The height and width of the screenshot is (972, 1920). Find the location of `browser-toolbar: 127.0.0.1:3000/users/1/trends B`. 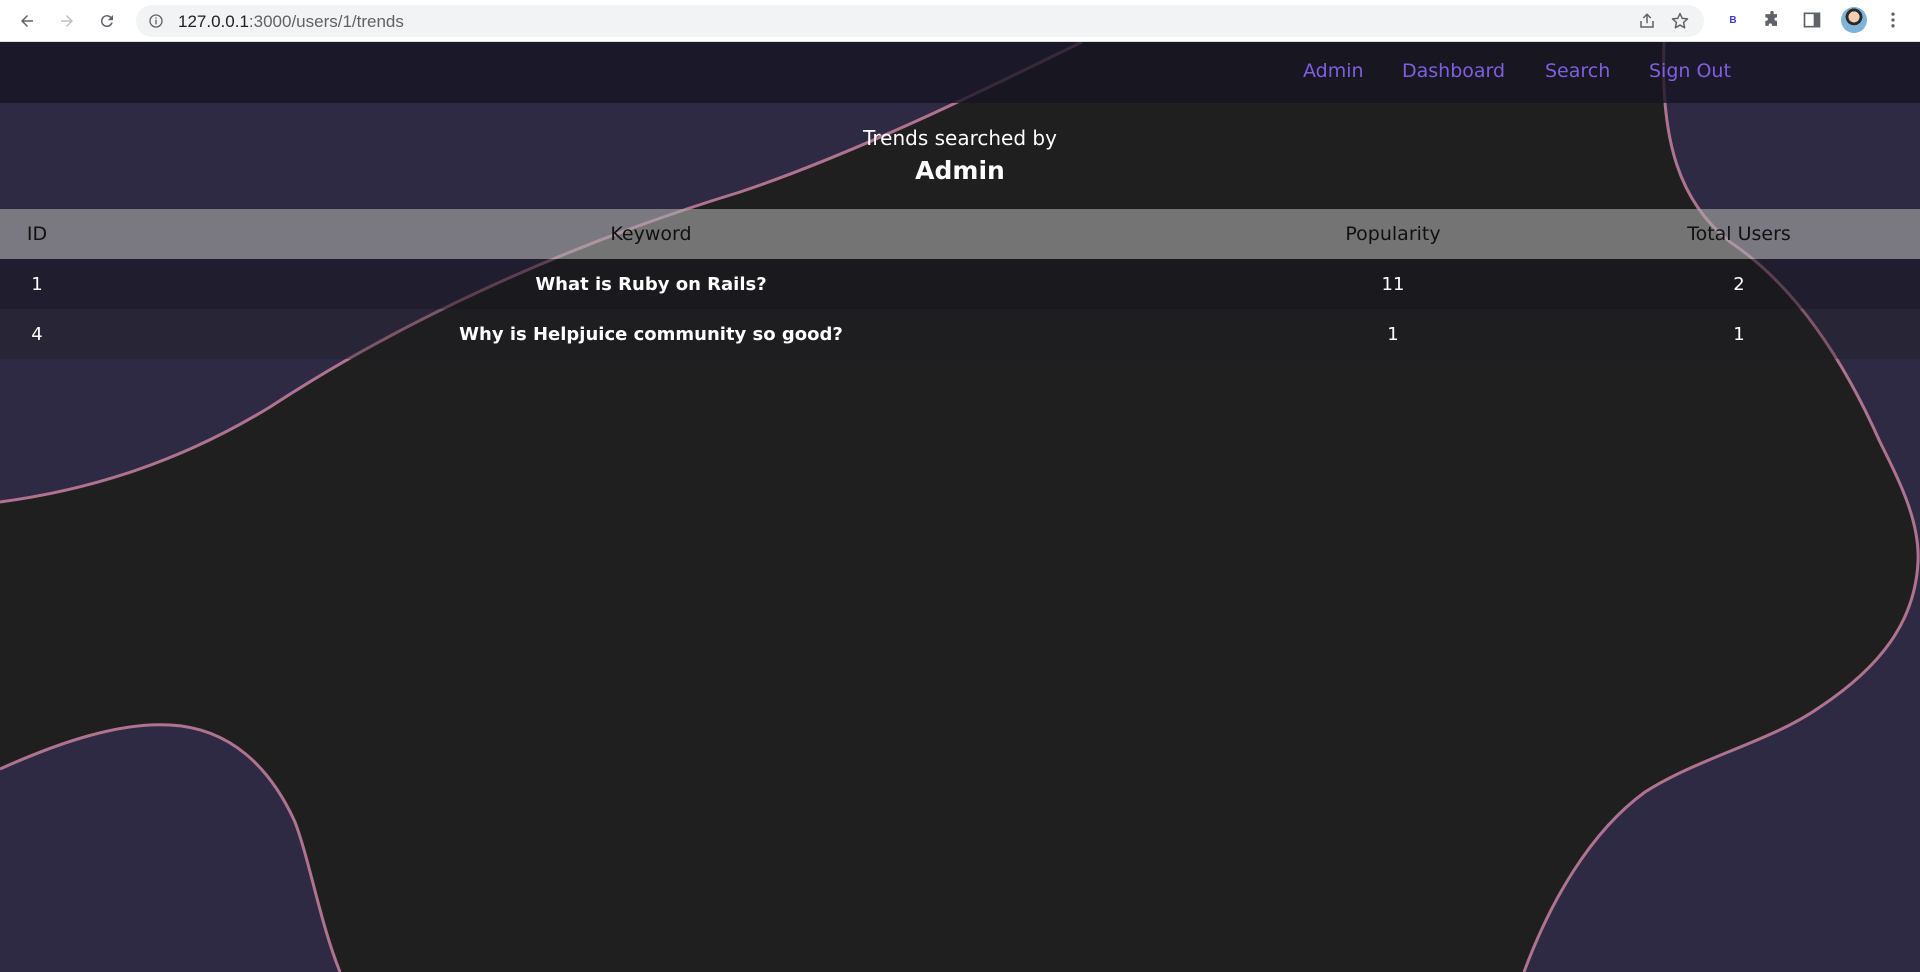

browser-toolbar: 127.0.0.1:3000/users/1/trends B is located at coordinates (960, 21).